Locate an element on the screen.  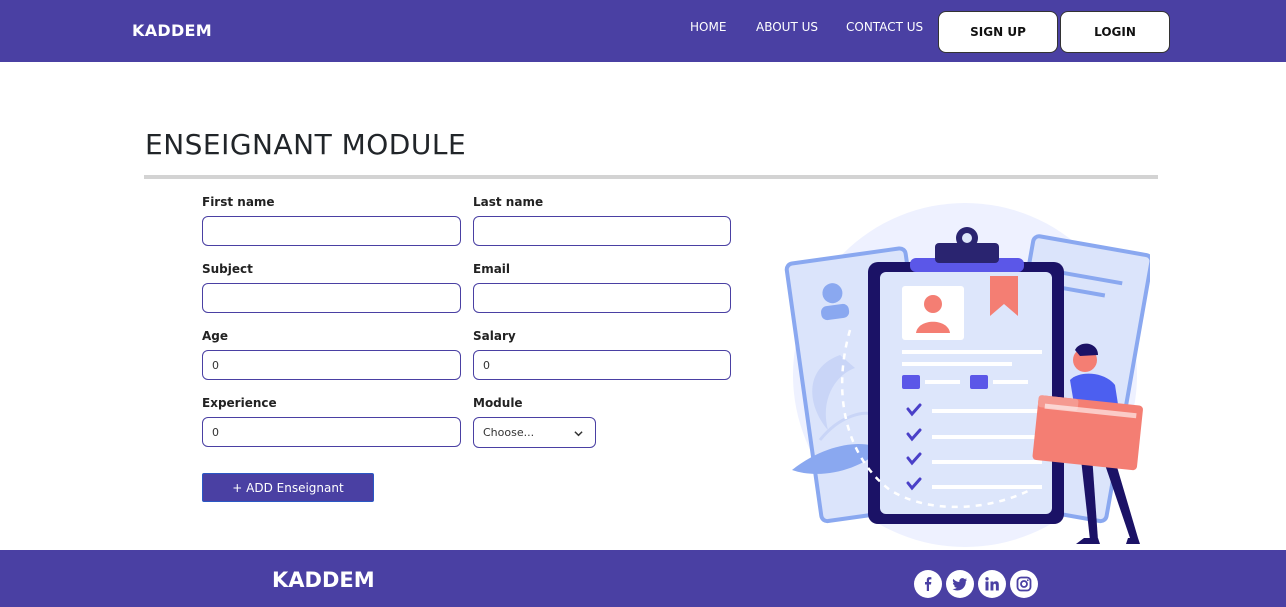
footer: KADDEM is located at coordinates (643, 578).